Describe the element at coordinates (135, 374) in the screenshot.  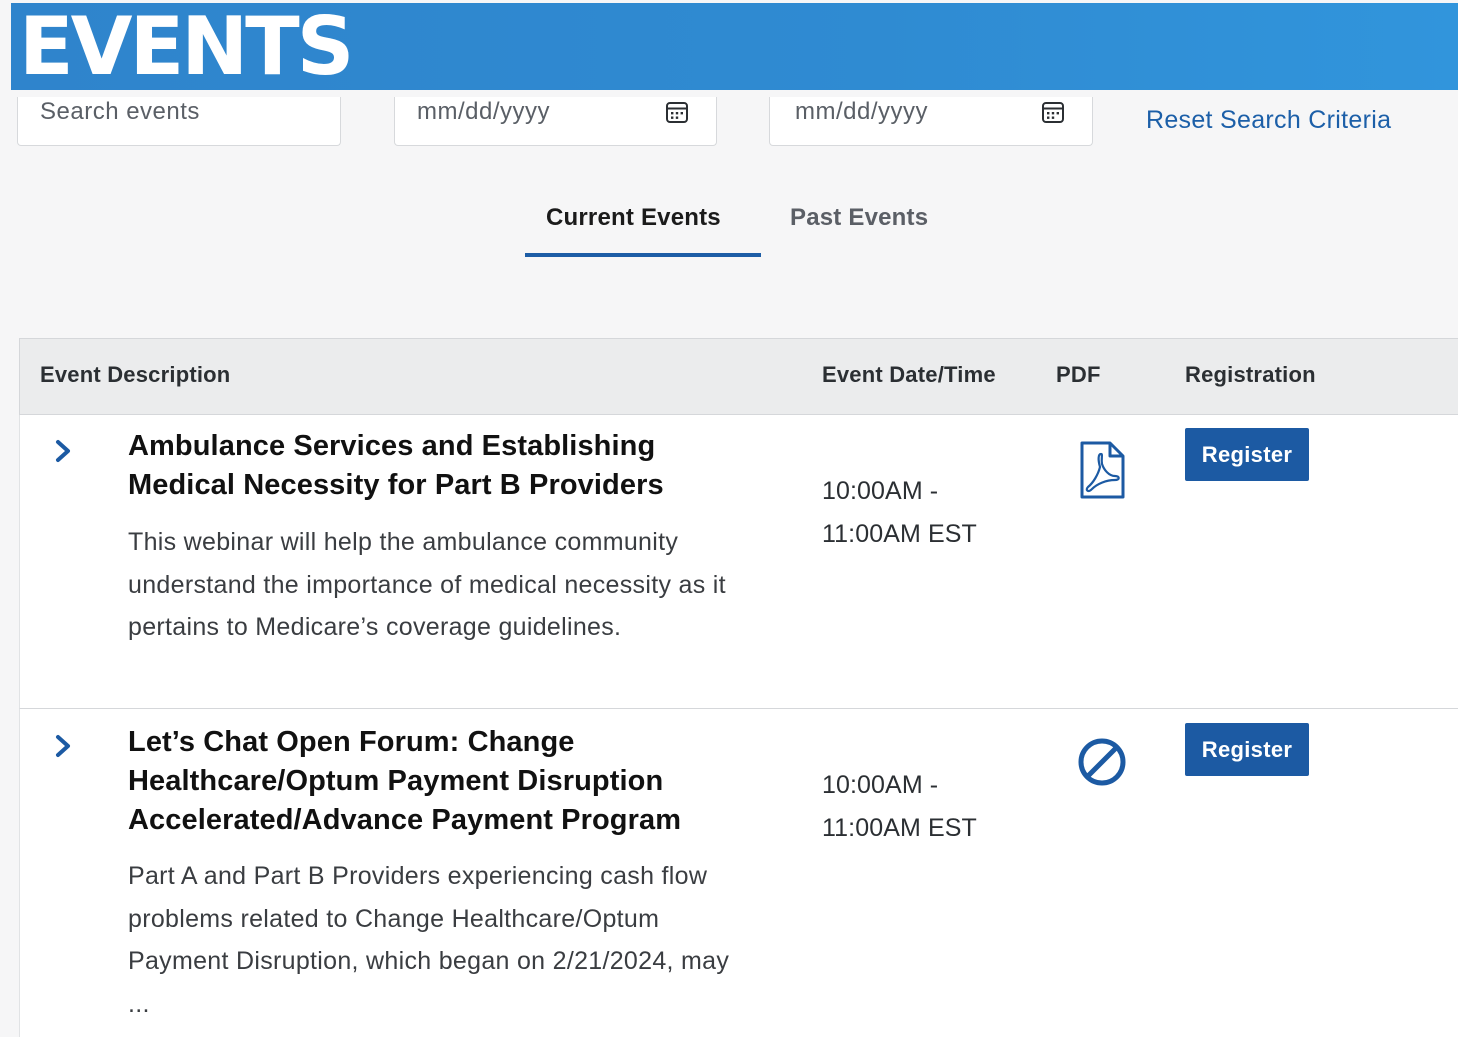
I see `header-event-description: Event Description` at that location.